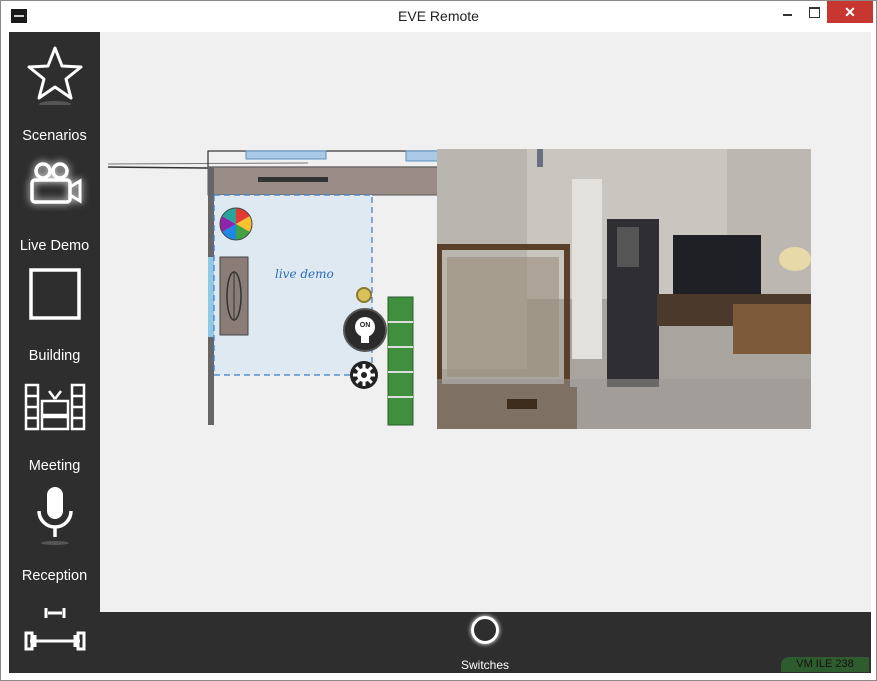  What do you see at coordinates (54, 356) in the screenshot?
I see `sidebar-item-label: Building` at bounding box center [54, 356].